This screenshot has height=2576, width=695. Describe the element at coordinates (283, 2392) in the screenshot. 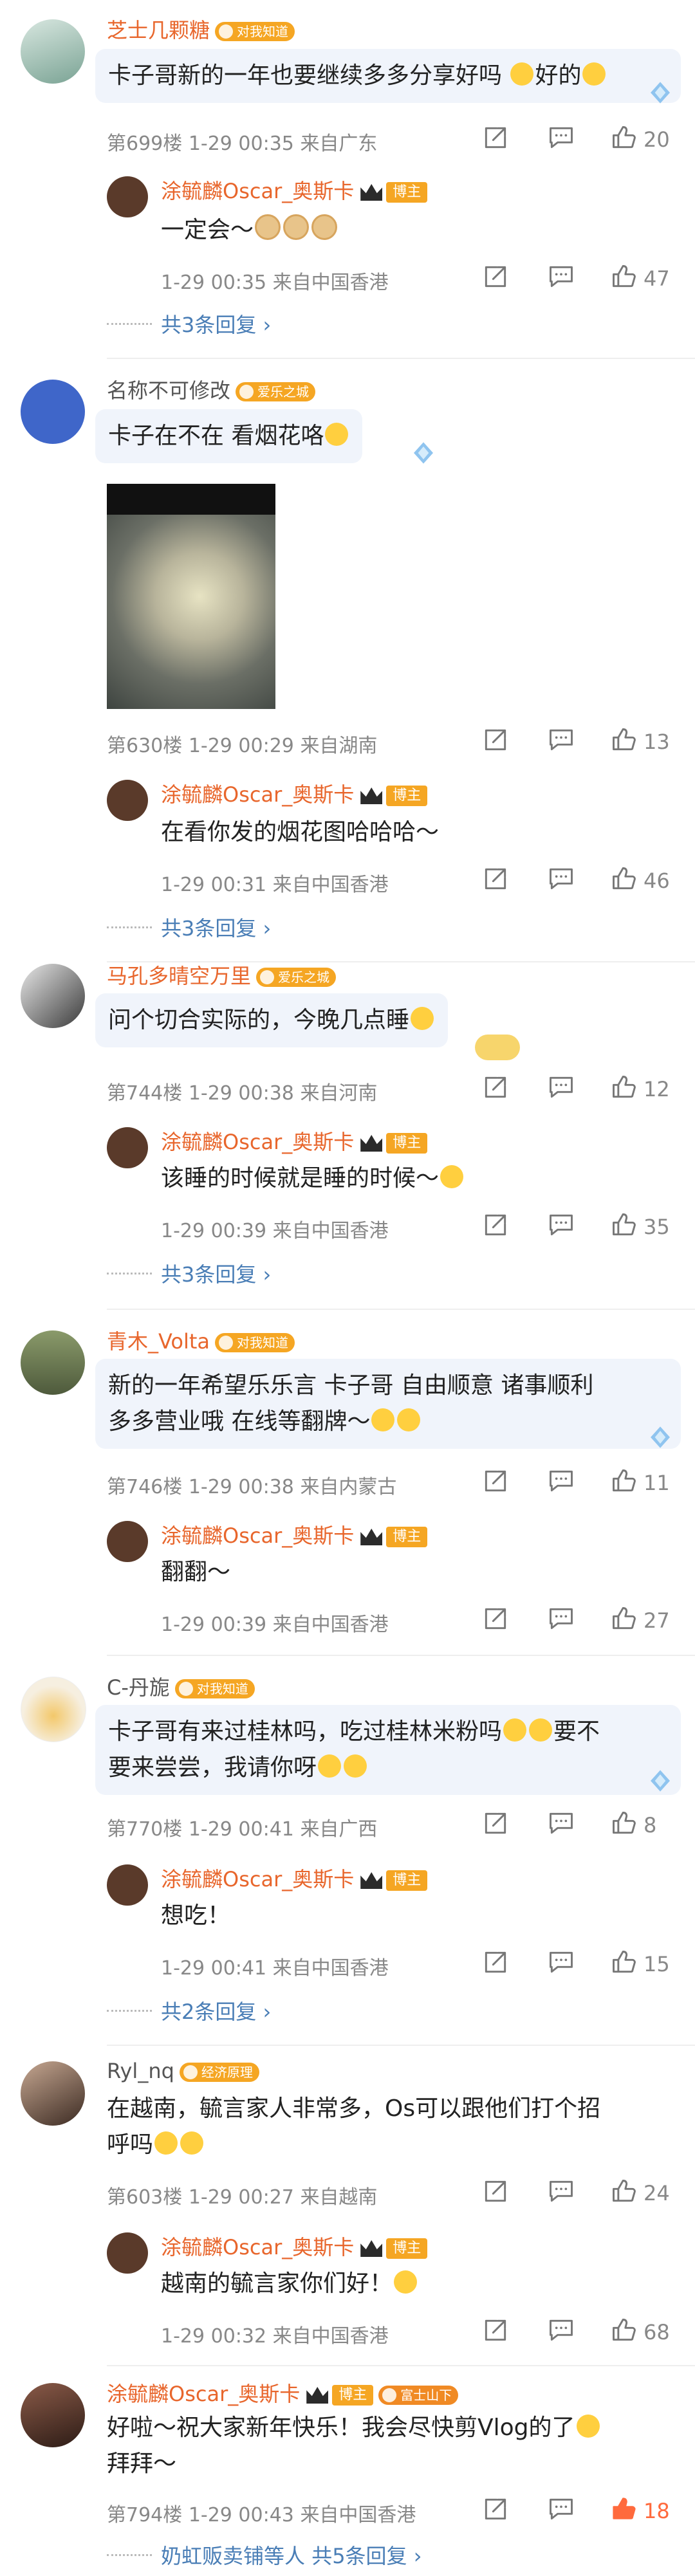

I see `comment-author: 涂毓麟Oscar_奥斯卡 博主 富士山下` at that location.